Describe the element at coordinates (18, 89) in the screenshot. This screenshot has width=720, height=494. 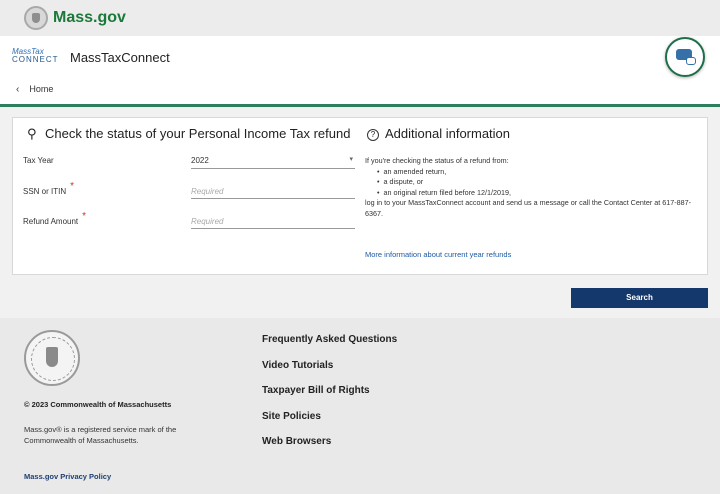
I see `chevron-left-icon: ‹` at that location.